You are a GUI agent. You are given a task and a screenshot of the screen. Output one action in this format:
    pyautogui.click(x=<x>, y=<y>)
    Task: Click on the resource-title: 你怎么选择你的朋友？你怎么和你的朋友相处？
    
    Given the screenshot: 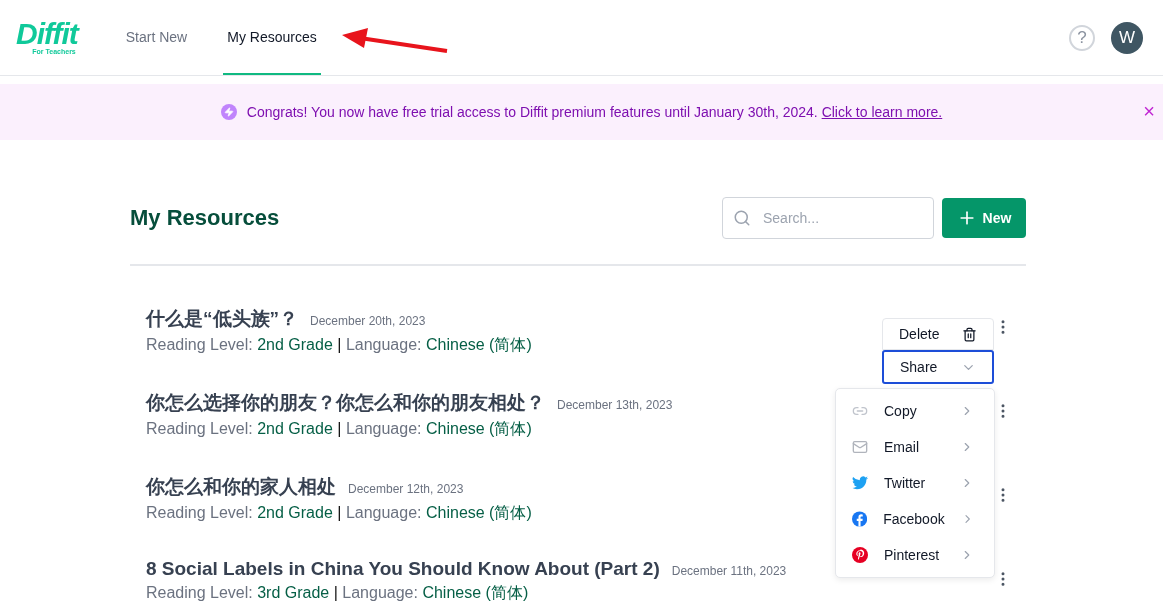 What is the action you would take?
    pyautogui.click(x=345, y=403)
    